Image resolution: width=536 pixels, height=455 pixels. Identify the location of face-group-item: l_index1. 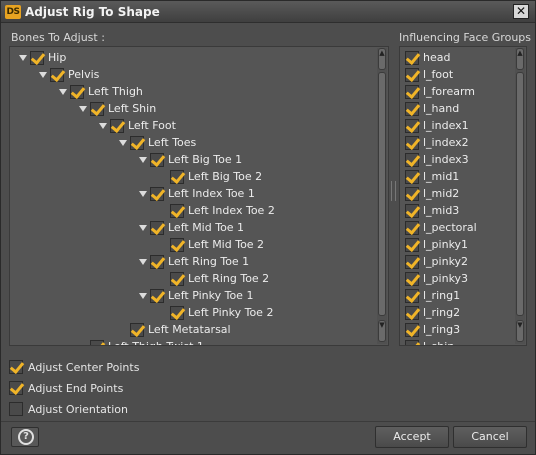
(437, 125).